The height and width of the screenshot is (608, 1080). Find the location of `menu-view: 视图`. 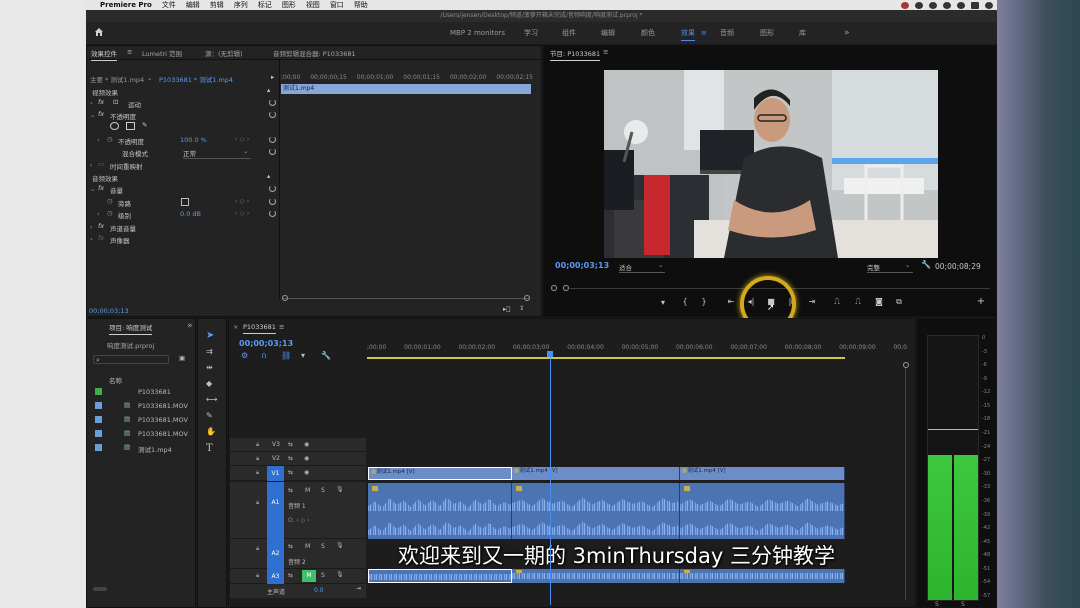

menu-view: 视图 is located at coordinates (313, 5).